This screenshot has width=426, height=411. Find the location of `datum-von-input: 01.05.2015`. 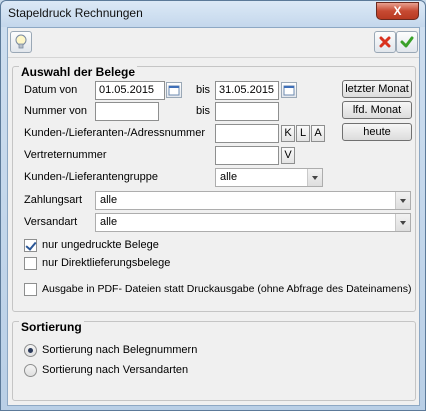

datum-von-input: 01.05.2015 is located at coordinates (130, 90).